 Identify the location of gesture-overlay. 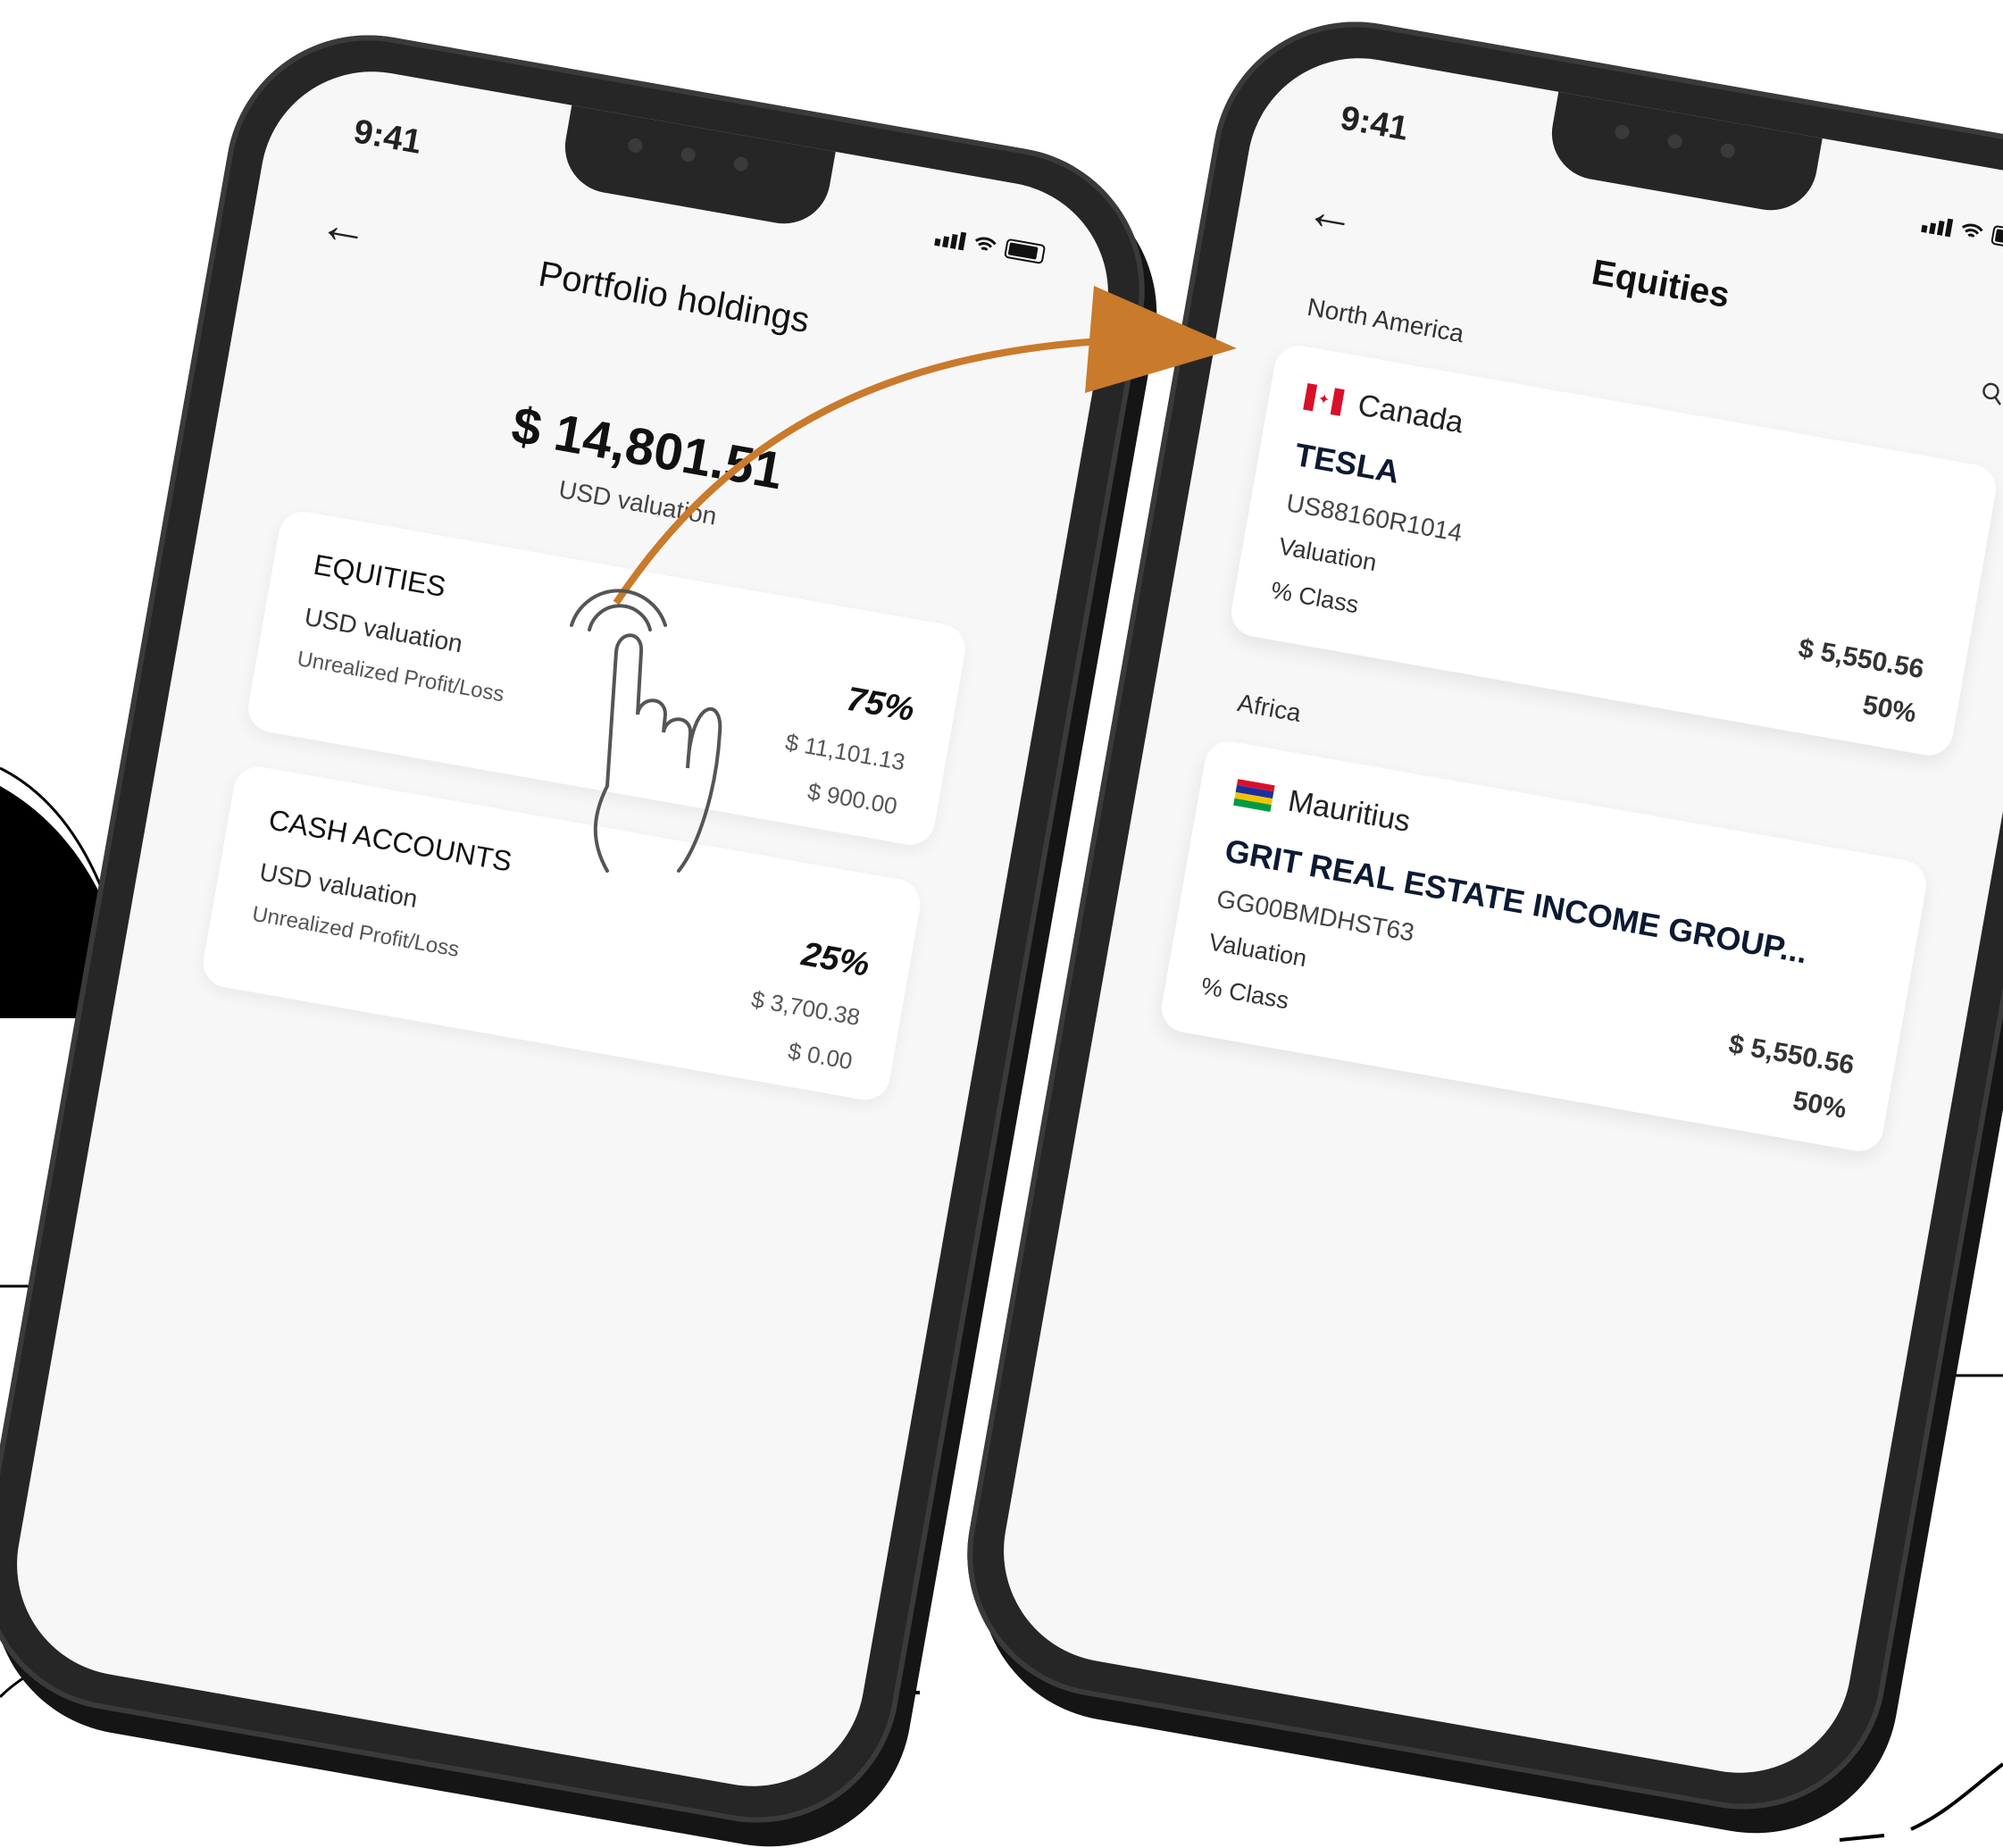
(903, 579).